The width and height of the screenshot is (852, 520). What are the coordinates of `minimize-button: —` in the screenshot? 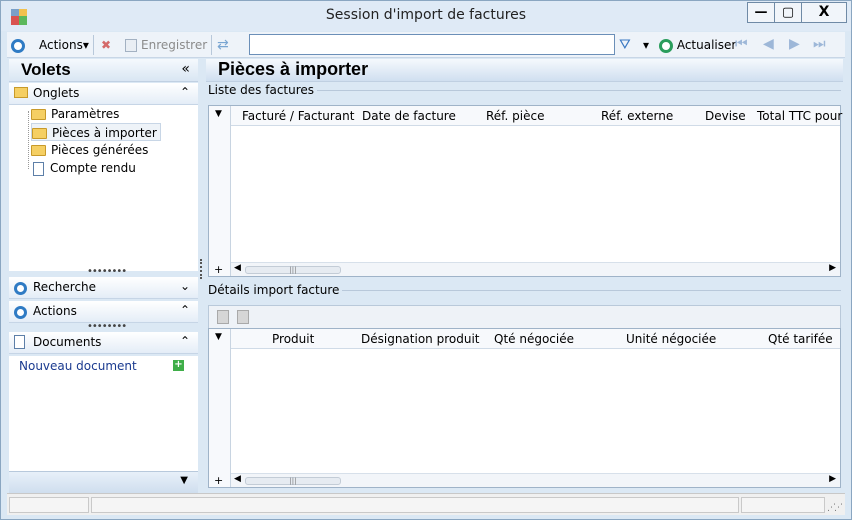 It's located at (761, 12).